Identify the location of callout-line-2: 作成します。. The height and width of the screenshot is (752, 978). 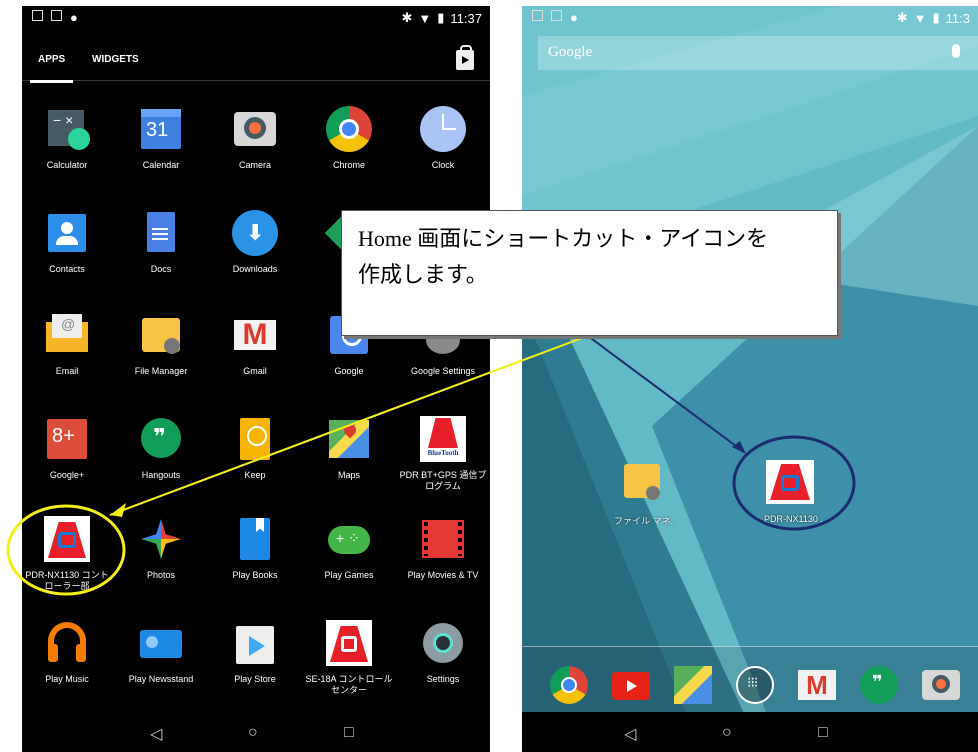
(423, 274).